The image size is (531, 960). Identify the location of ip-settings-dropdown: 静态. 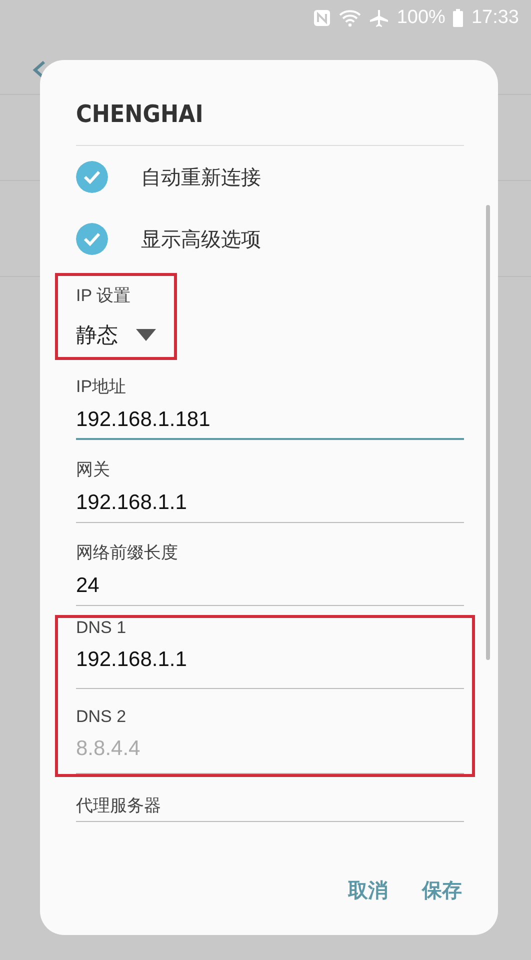
(116, 335).